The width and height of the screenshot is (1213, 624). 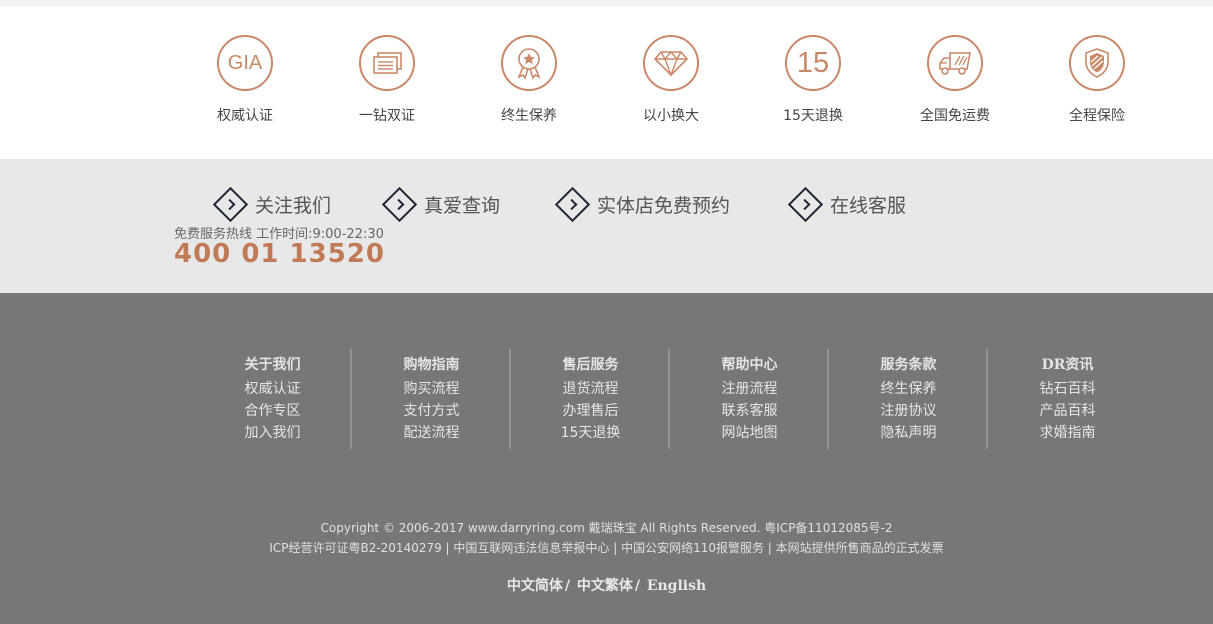 I want to click on footer-column-title: 购物指南, so click(x=431, y=365).